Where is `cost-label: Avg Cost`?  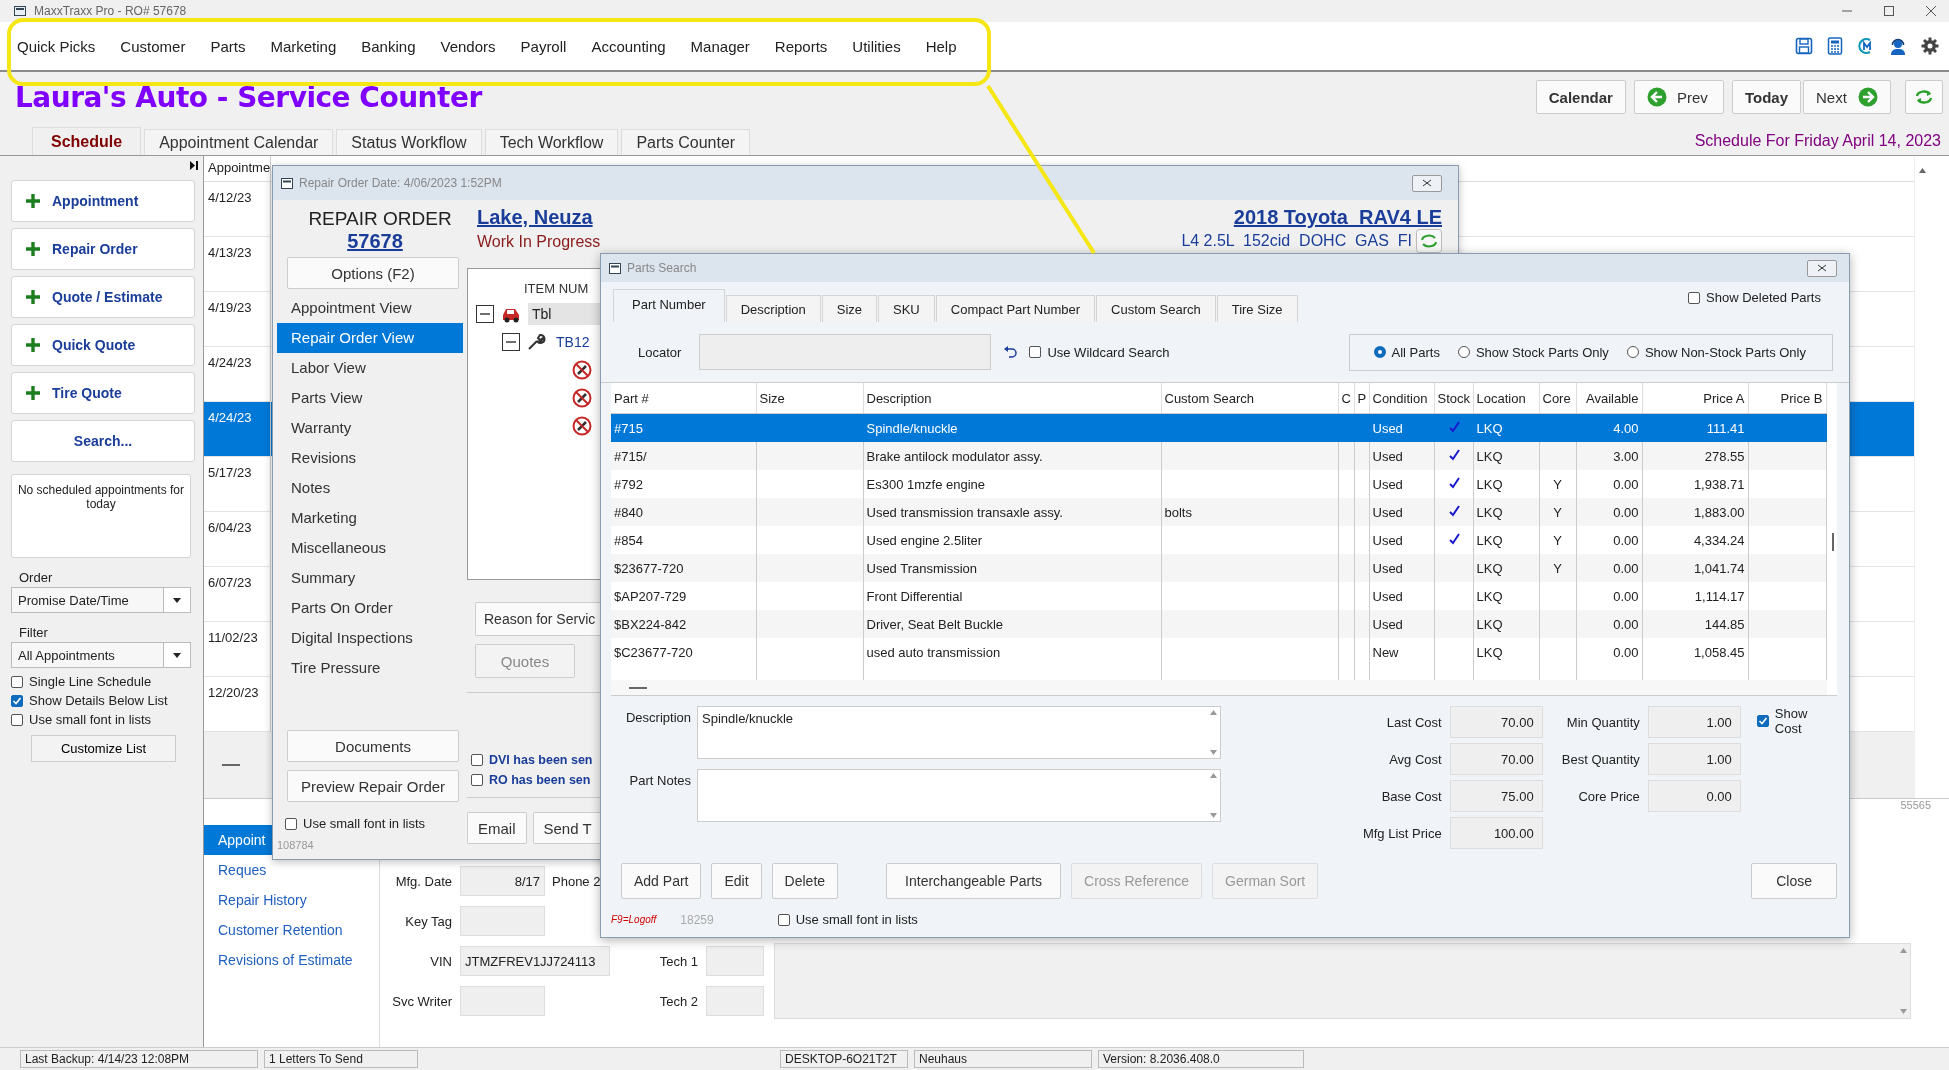 cost-label: Avg Cost is located at coordinates (1415, 759).